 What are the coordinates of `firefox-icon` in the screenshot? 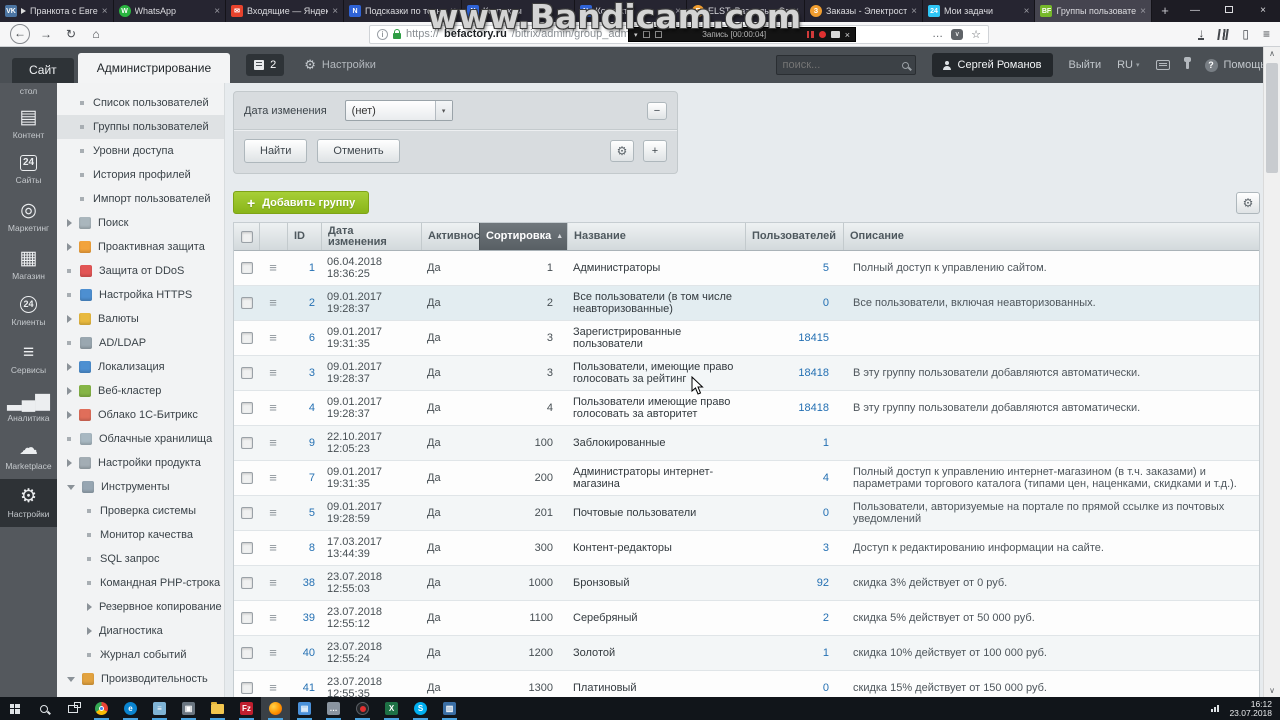 It's located at (275, 708).